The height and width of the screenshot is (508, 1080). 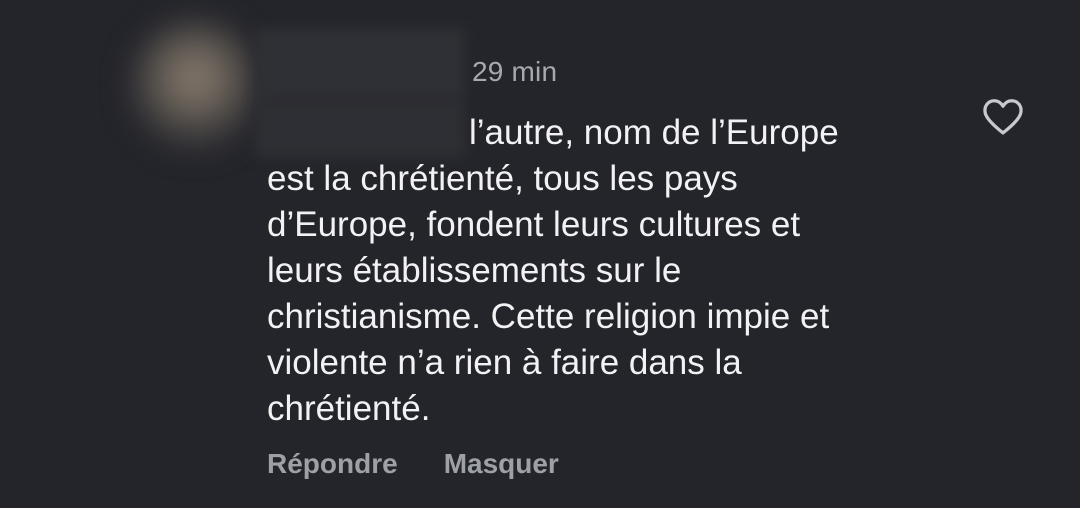 What do you see at coordinates (502, 178) in the screenshot?
I see `comment-text-line: est la chrétienté, tous les pays` at bounding box center [502, 178].